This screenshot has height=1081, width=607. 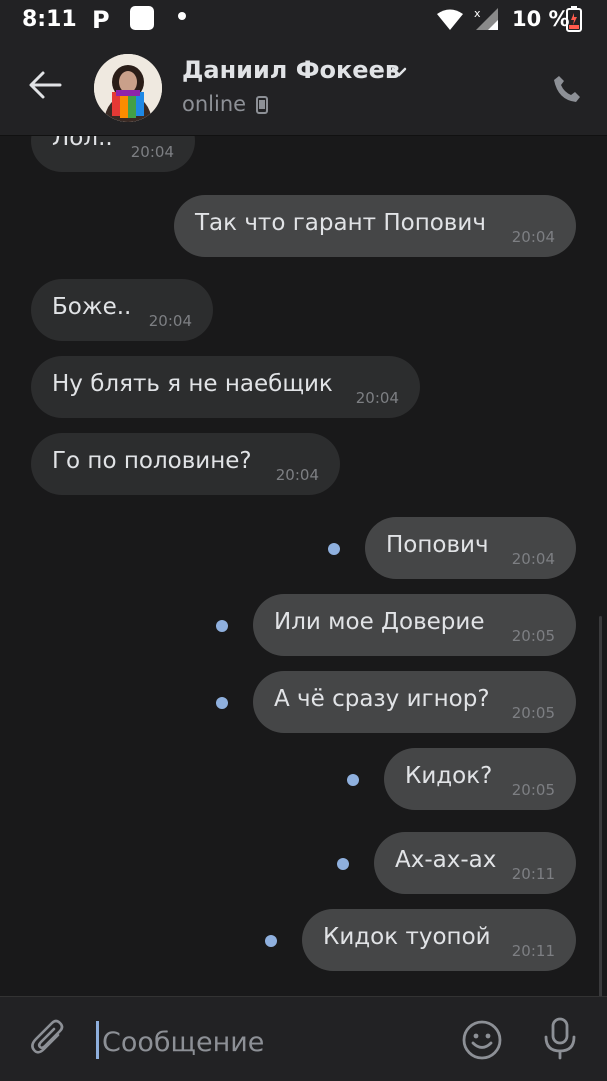 I want to click on message-bubble: Или мое Доверие 20:05, so click(x=414, y=625).